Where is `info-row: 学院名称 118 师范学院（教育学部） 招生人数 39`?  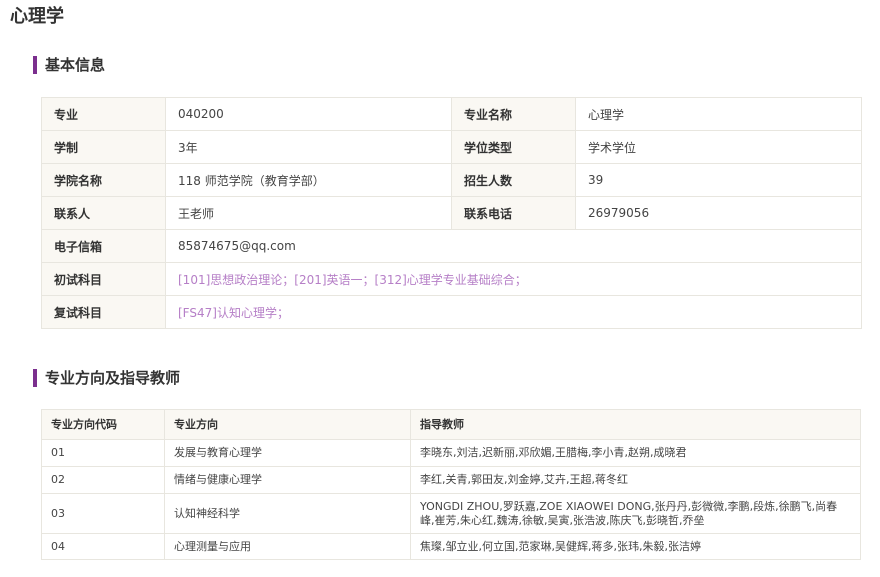
info-row: 学院名称 118 师范学院（教育学部） 招生人数 39 is located at coordinates (451, 180).